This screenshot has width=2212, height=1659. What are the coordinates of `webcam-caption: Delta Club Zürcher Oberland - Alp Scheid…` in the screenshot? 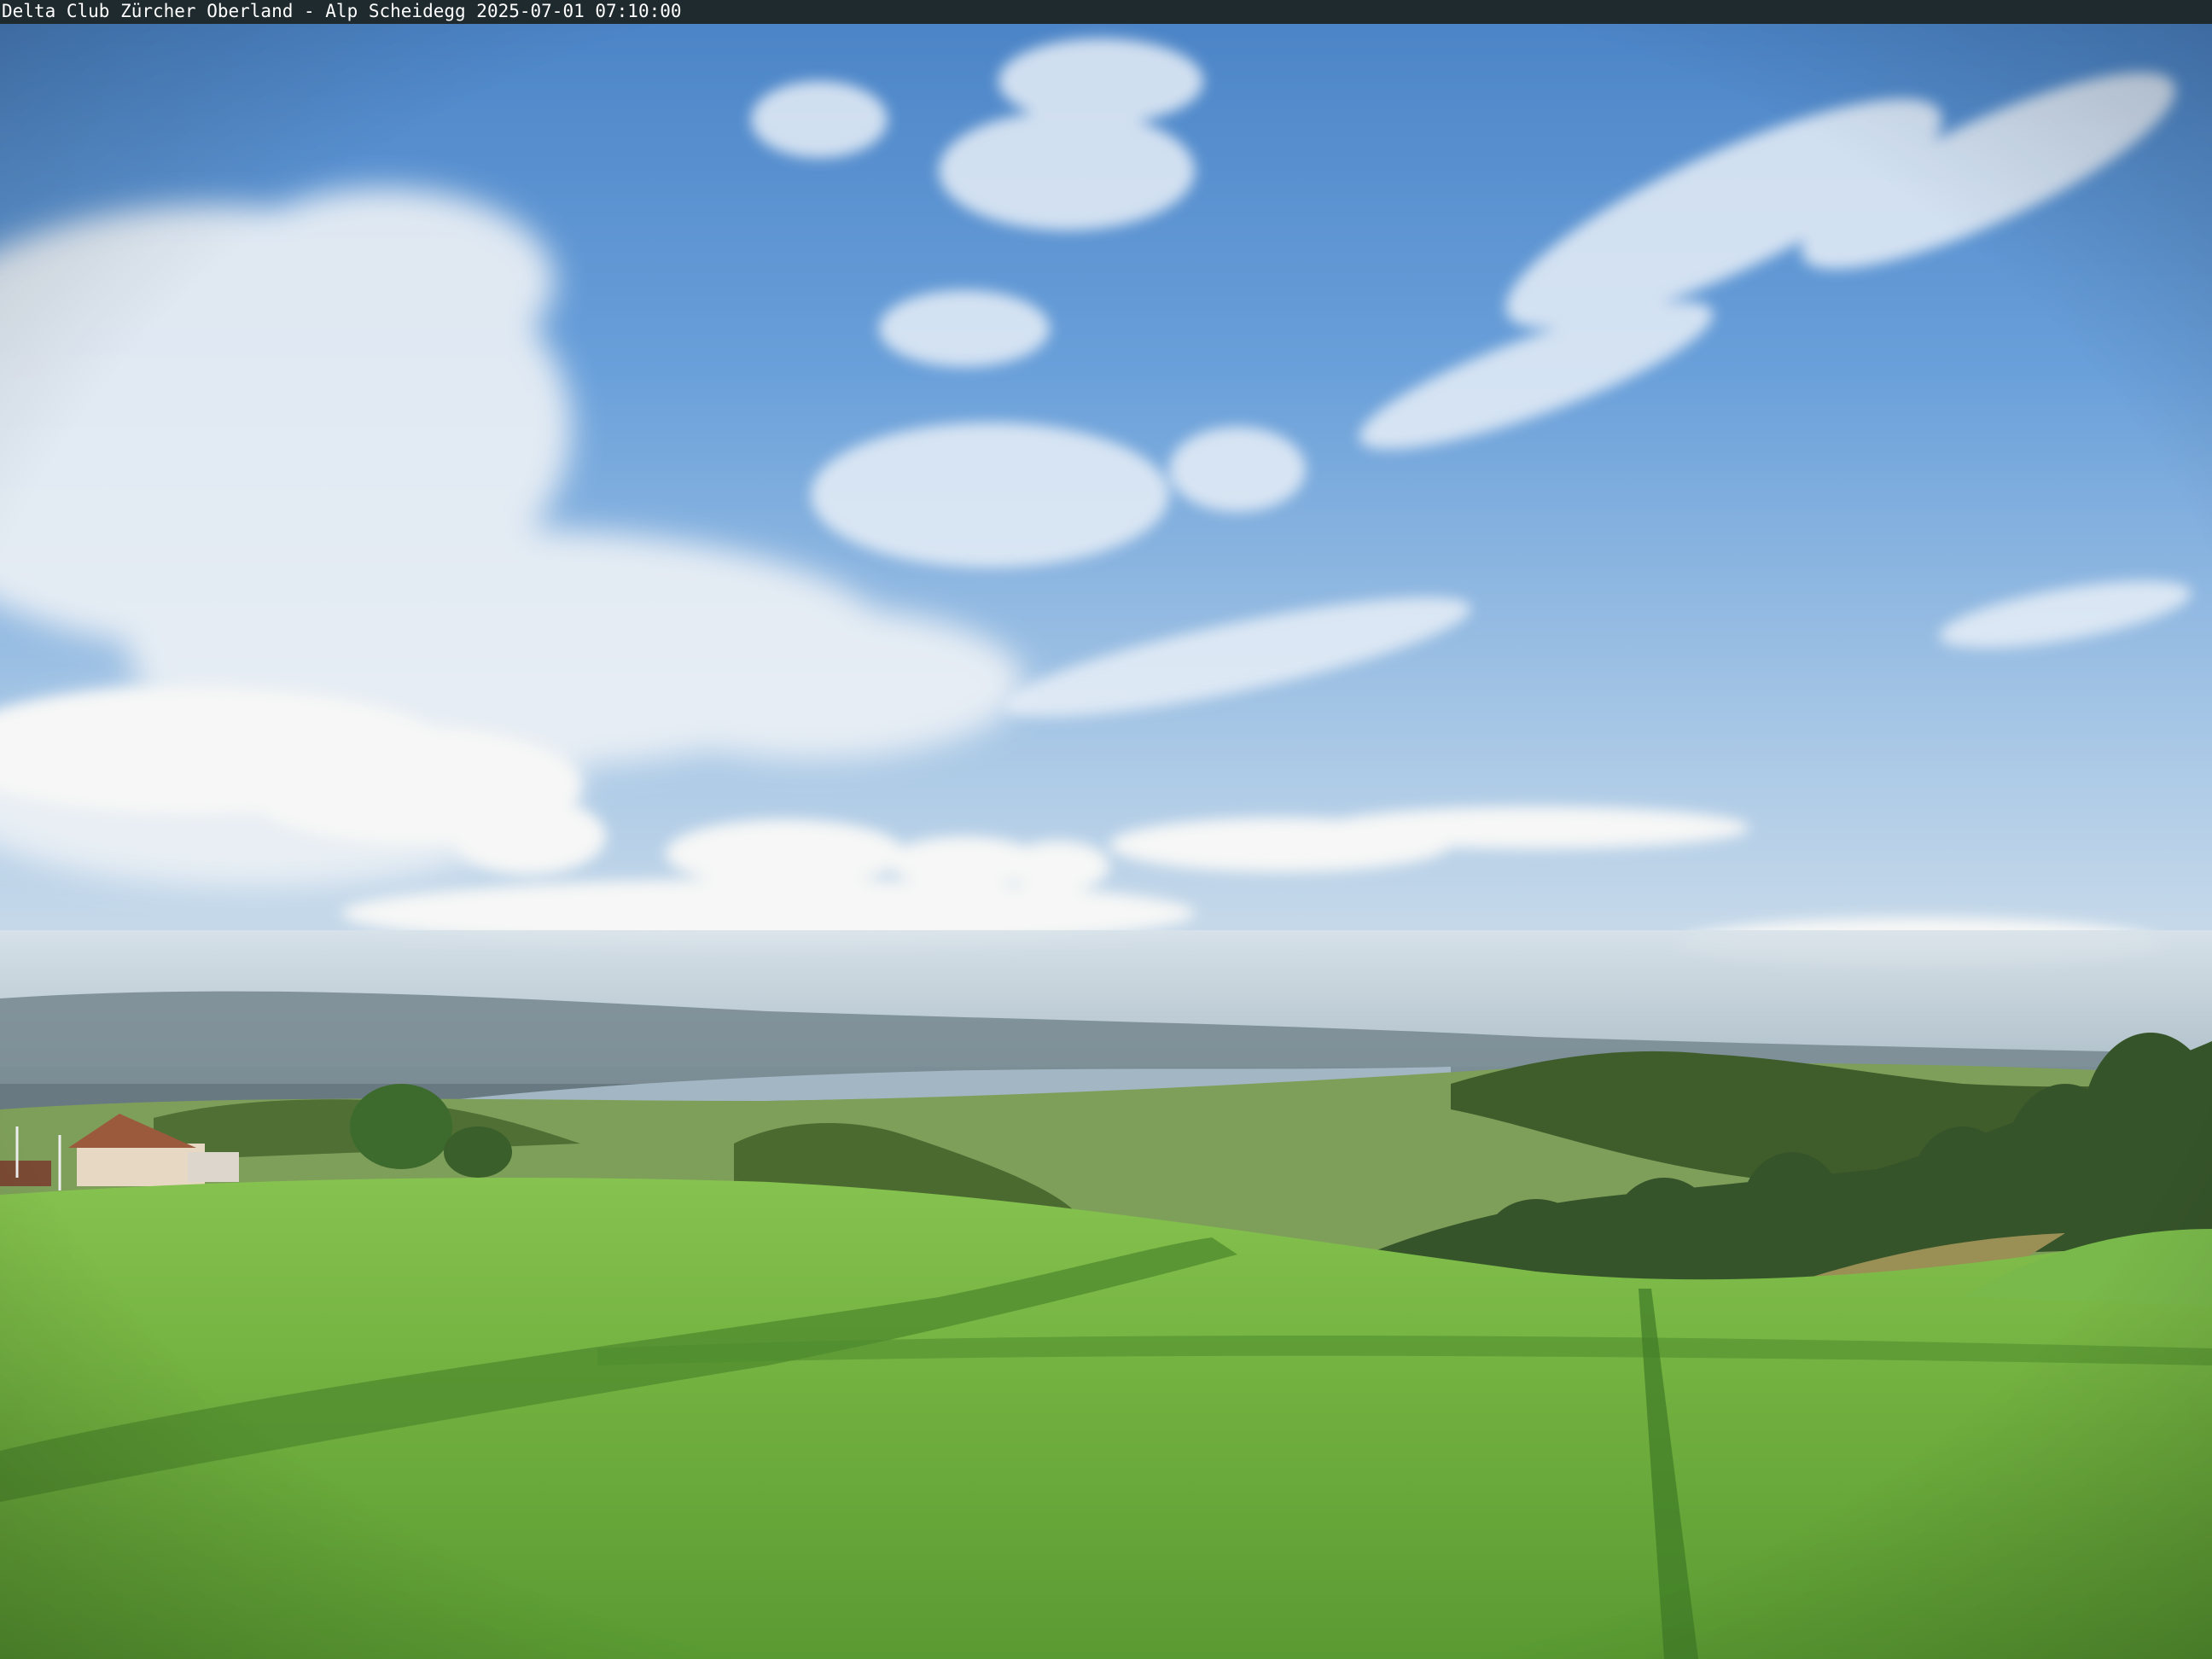 It's located at (342, 11).